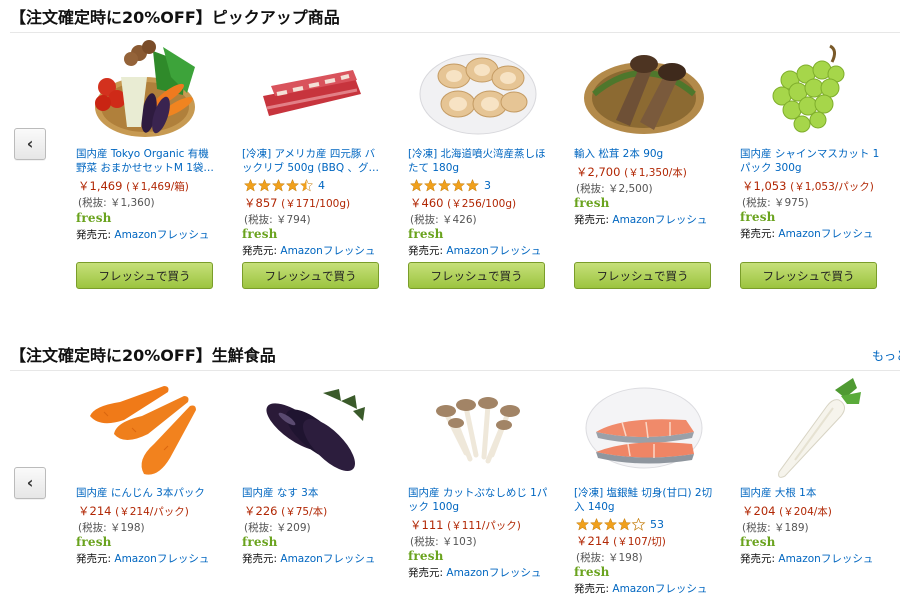 The width and height of the screenshot is (900, 595). Describe the element at coordinates (775, 528) in the screenshot. I see `tax-excluded-price: (税抜: ￥189)` at that location.